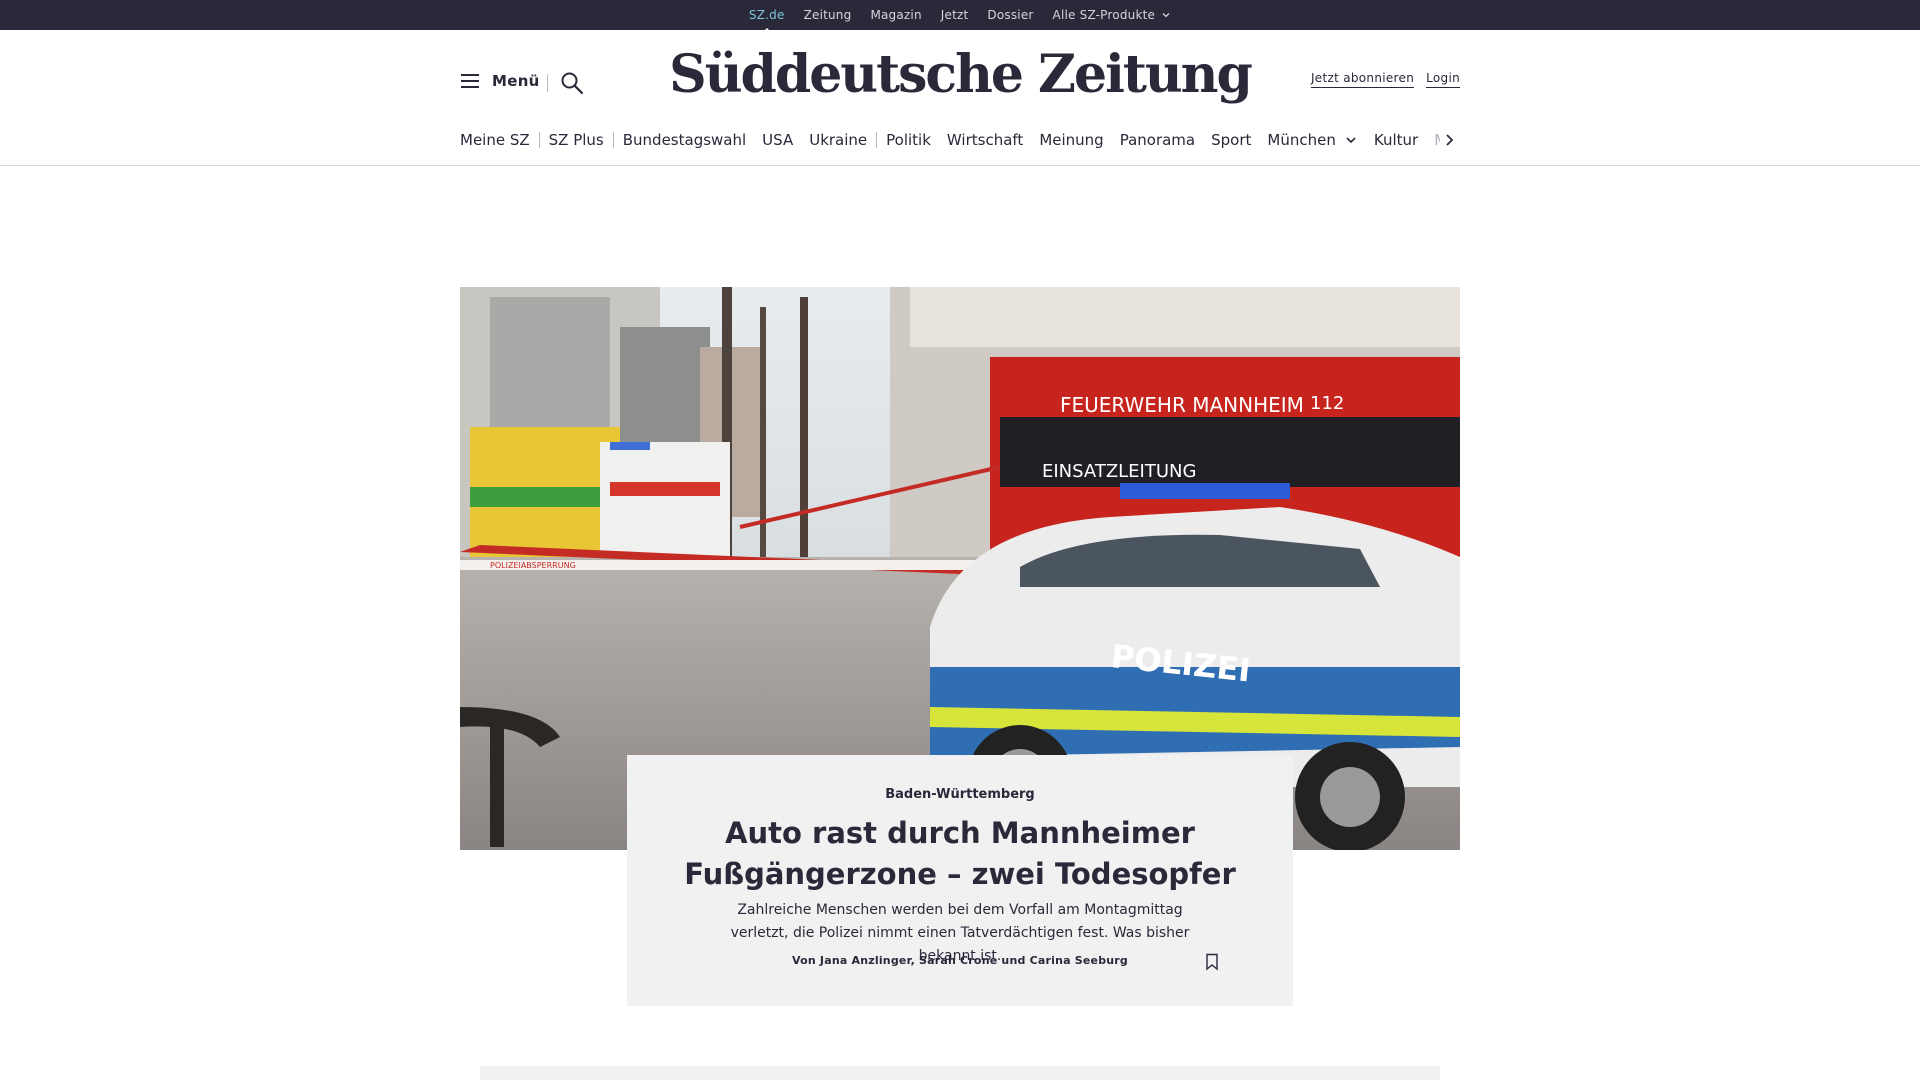  I want to click on nav-item-muenchen-label: München, so click(1301, 140).